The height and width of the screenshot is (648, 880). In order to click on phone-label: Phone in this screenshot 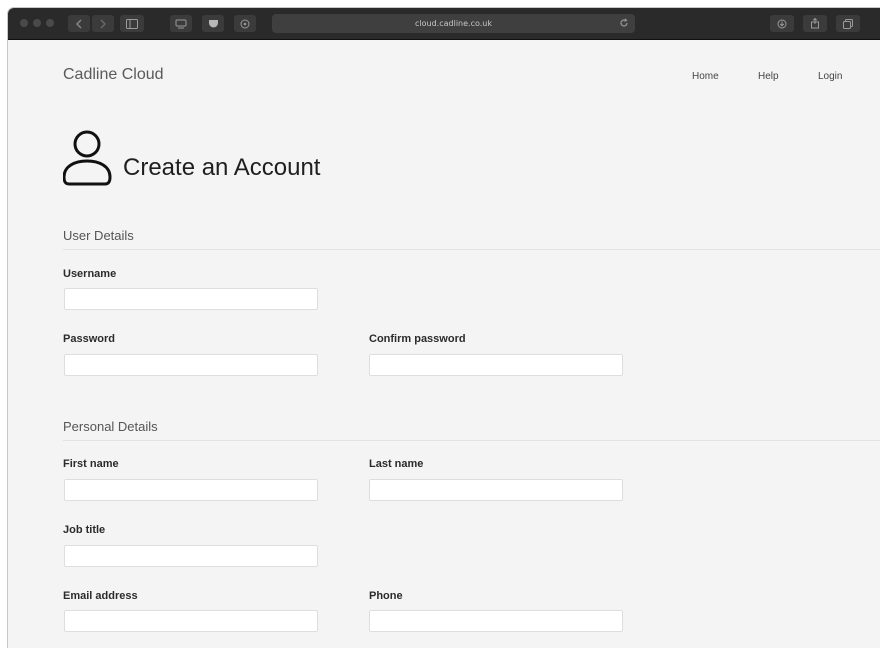, I will do `click(386, 596)`.